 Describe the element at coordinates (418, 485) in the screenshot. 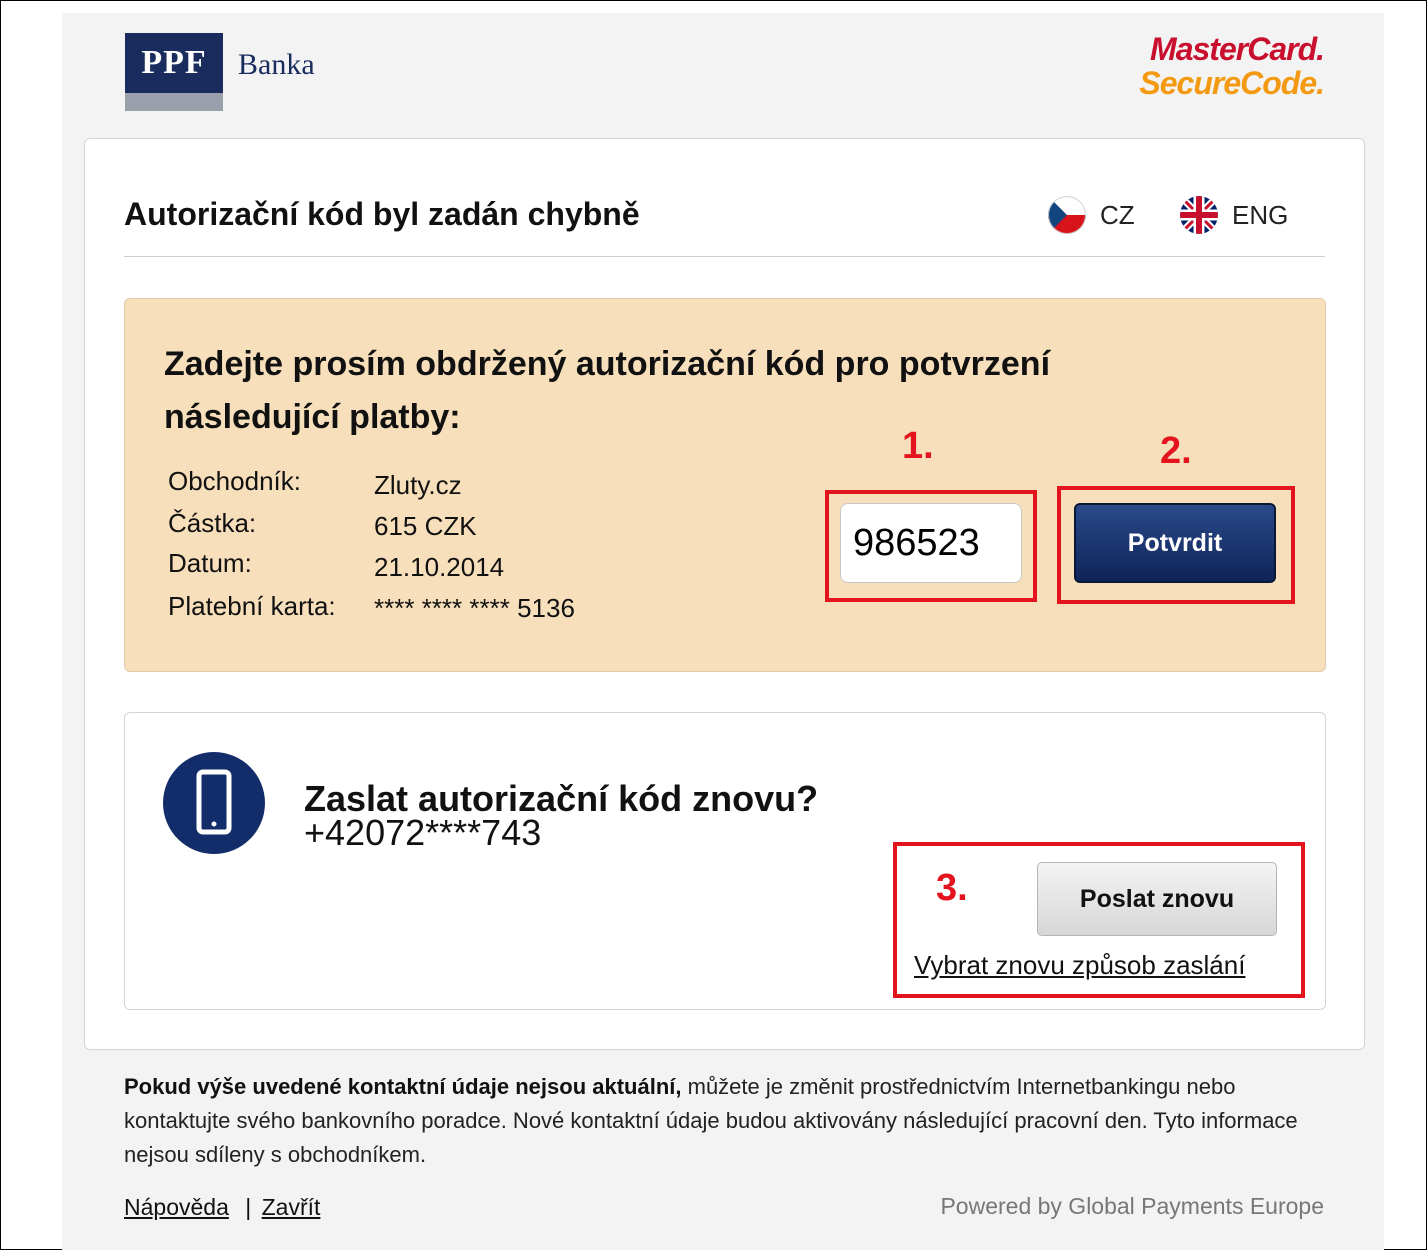

I see `merchant-value: Zluty.cz` at that location.